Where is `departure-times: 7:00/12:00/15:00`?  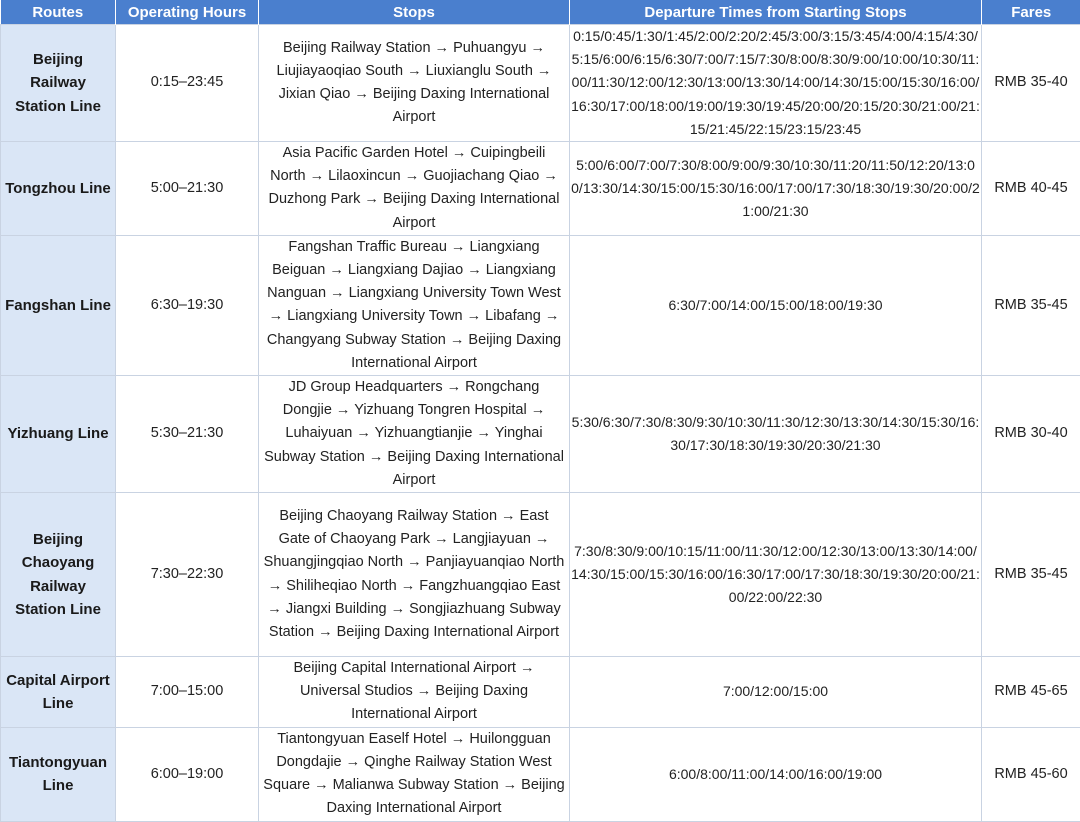
departure-times: 7:00/12:00/15:00 is located at coordinates (776, 692).